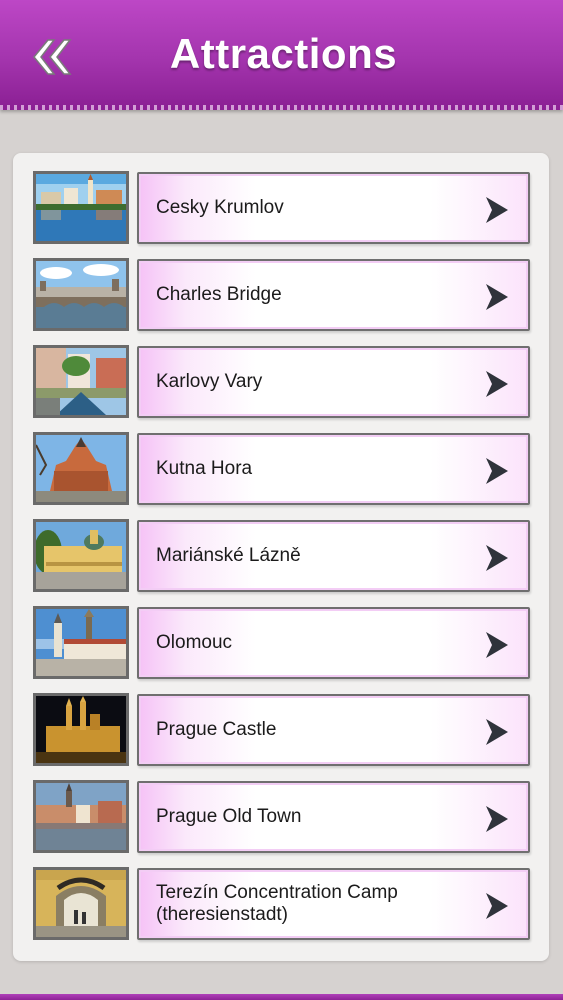 This screenshot has width=563, height=1000. I want to click on list-item: Mariánské Lázně, so click(283, 557).